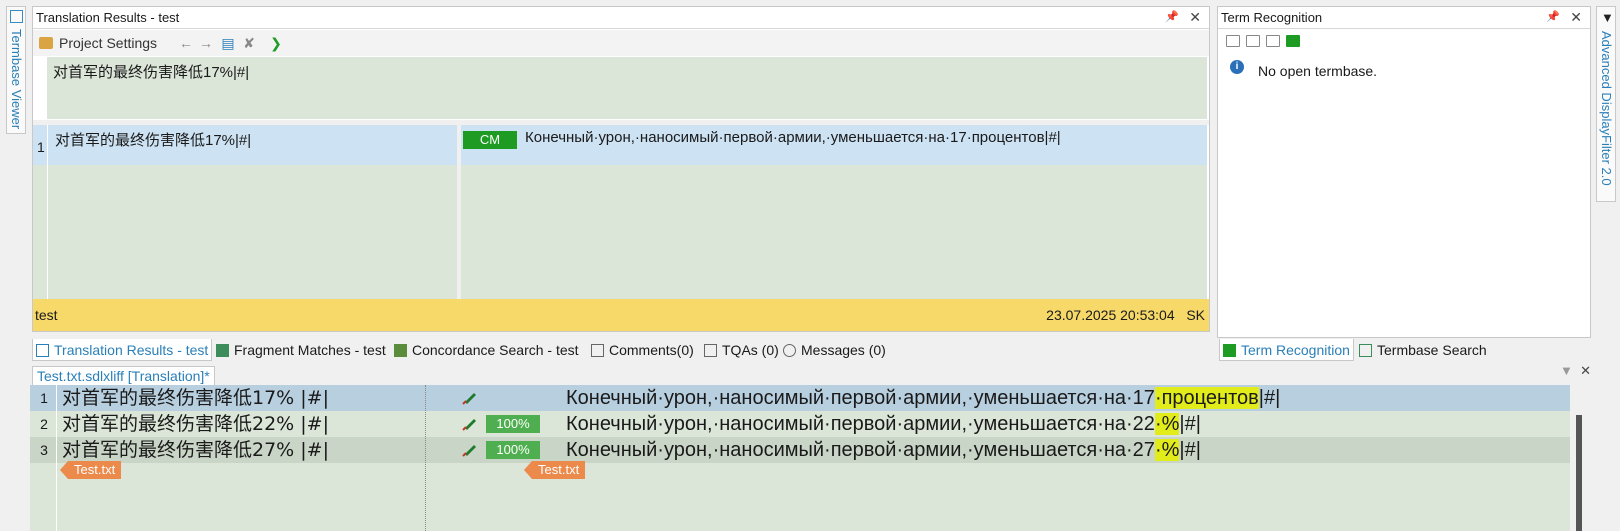  I want to click on tm-name: test, so click(46, 315).